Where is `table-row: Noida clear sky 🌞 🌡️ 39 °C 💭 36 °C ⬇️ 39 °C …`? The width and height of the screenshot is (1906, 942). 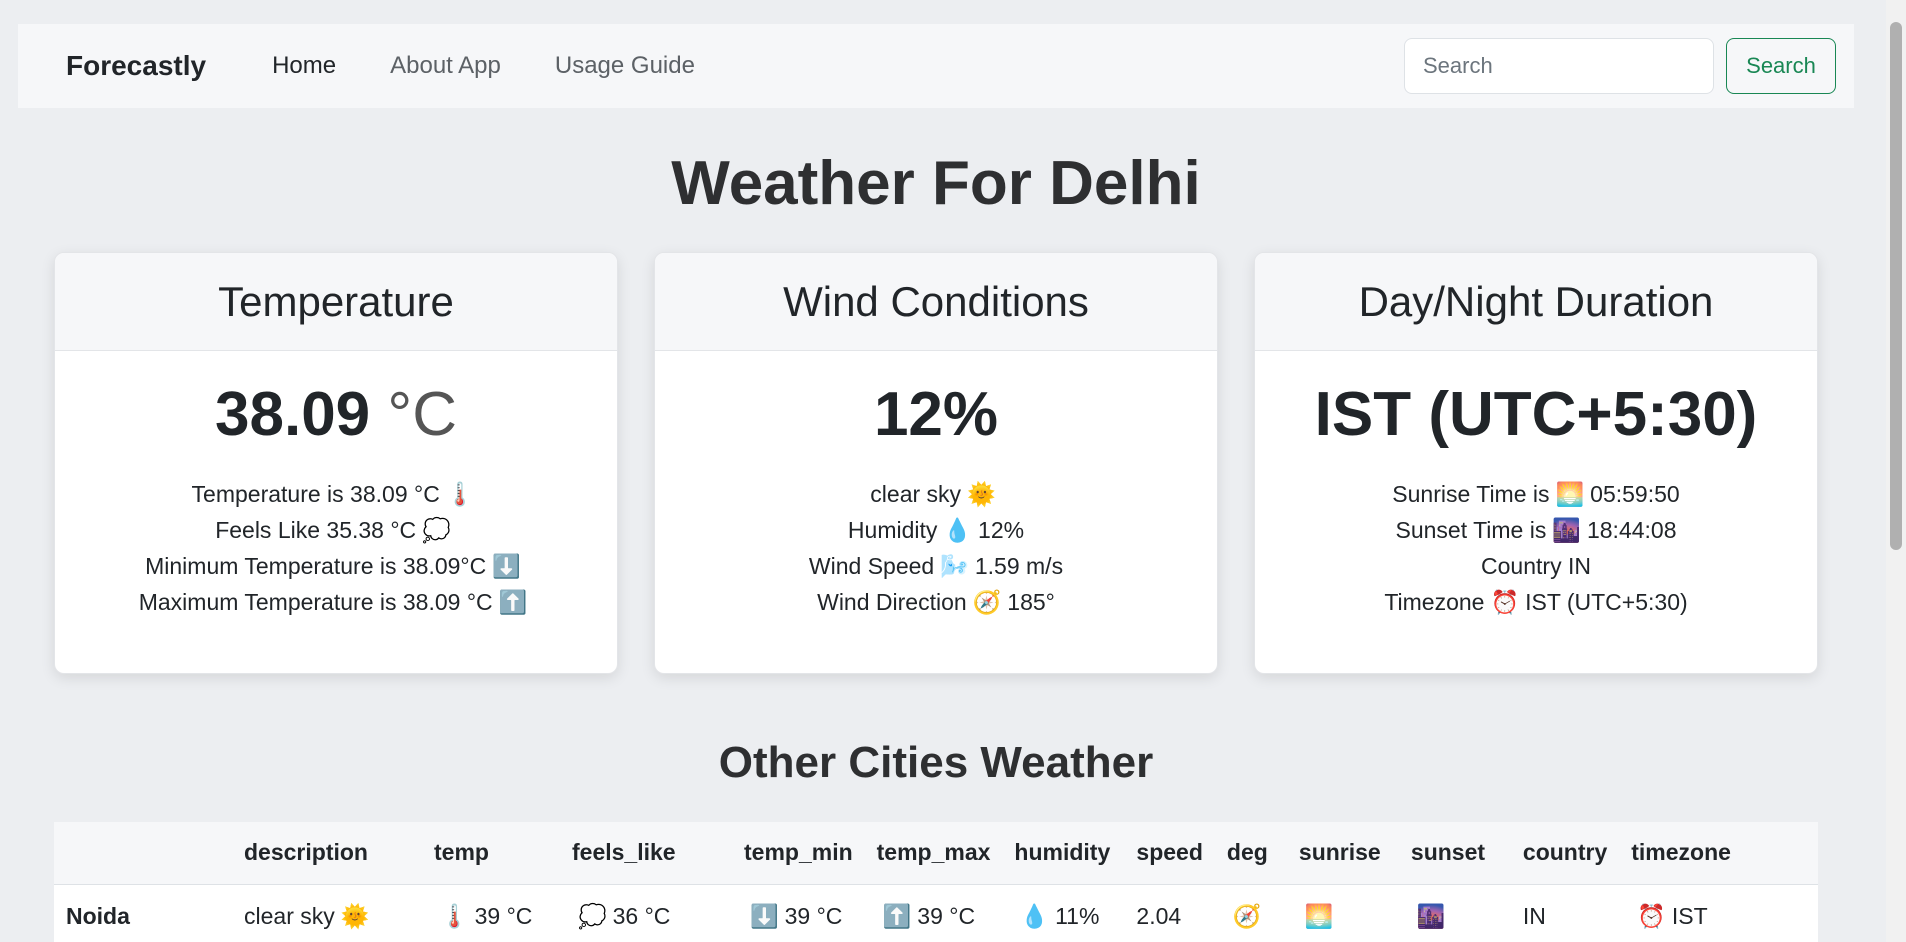
table-row: Noida clear sky 🌞 🌡️ 39 °C 💭 36 °C ⬇️ 39 °C … is located at coordinates (936, 913).